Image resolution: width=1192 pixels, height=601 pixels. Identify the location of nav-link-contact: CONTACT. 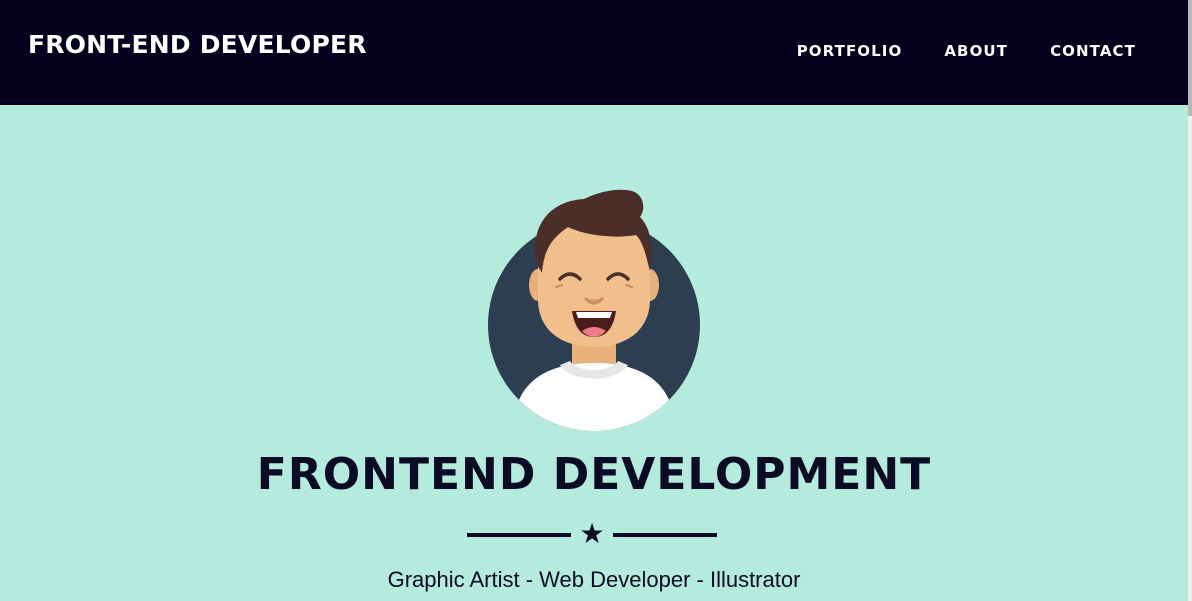
(1093, 51).